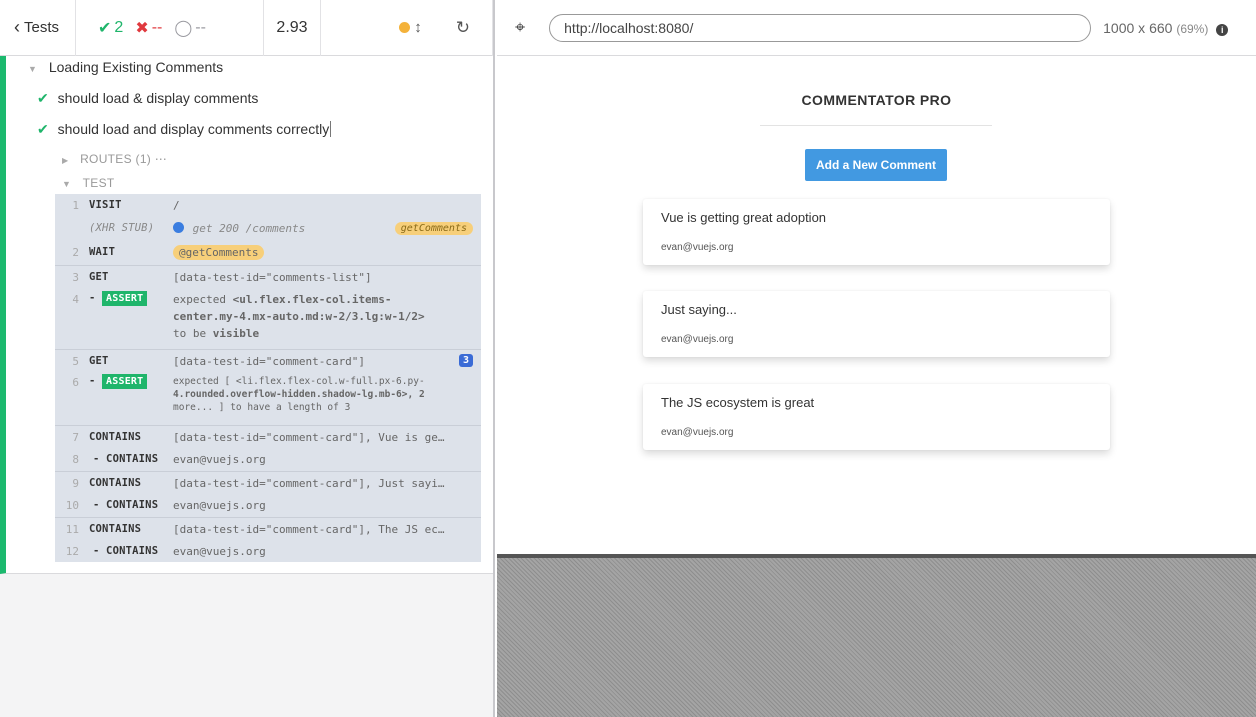  What do you see at coordinates (161, 159) in the screenshot?
I see `ellipsis-icon: ⋯` at bounding box center [161, 159].